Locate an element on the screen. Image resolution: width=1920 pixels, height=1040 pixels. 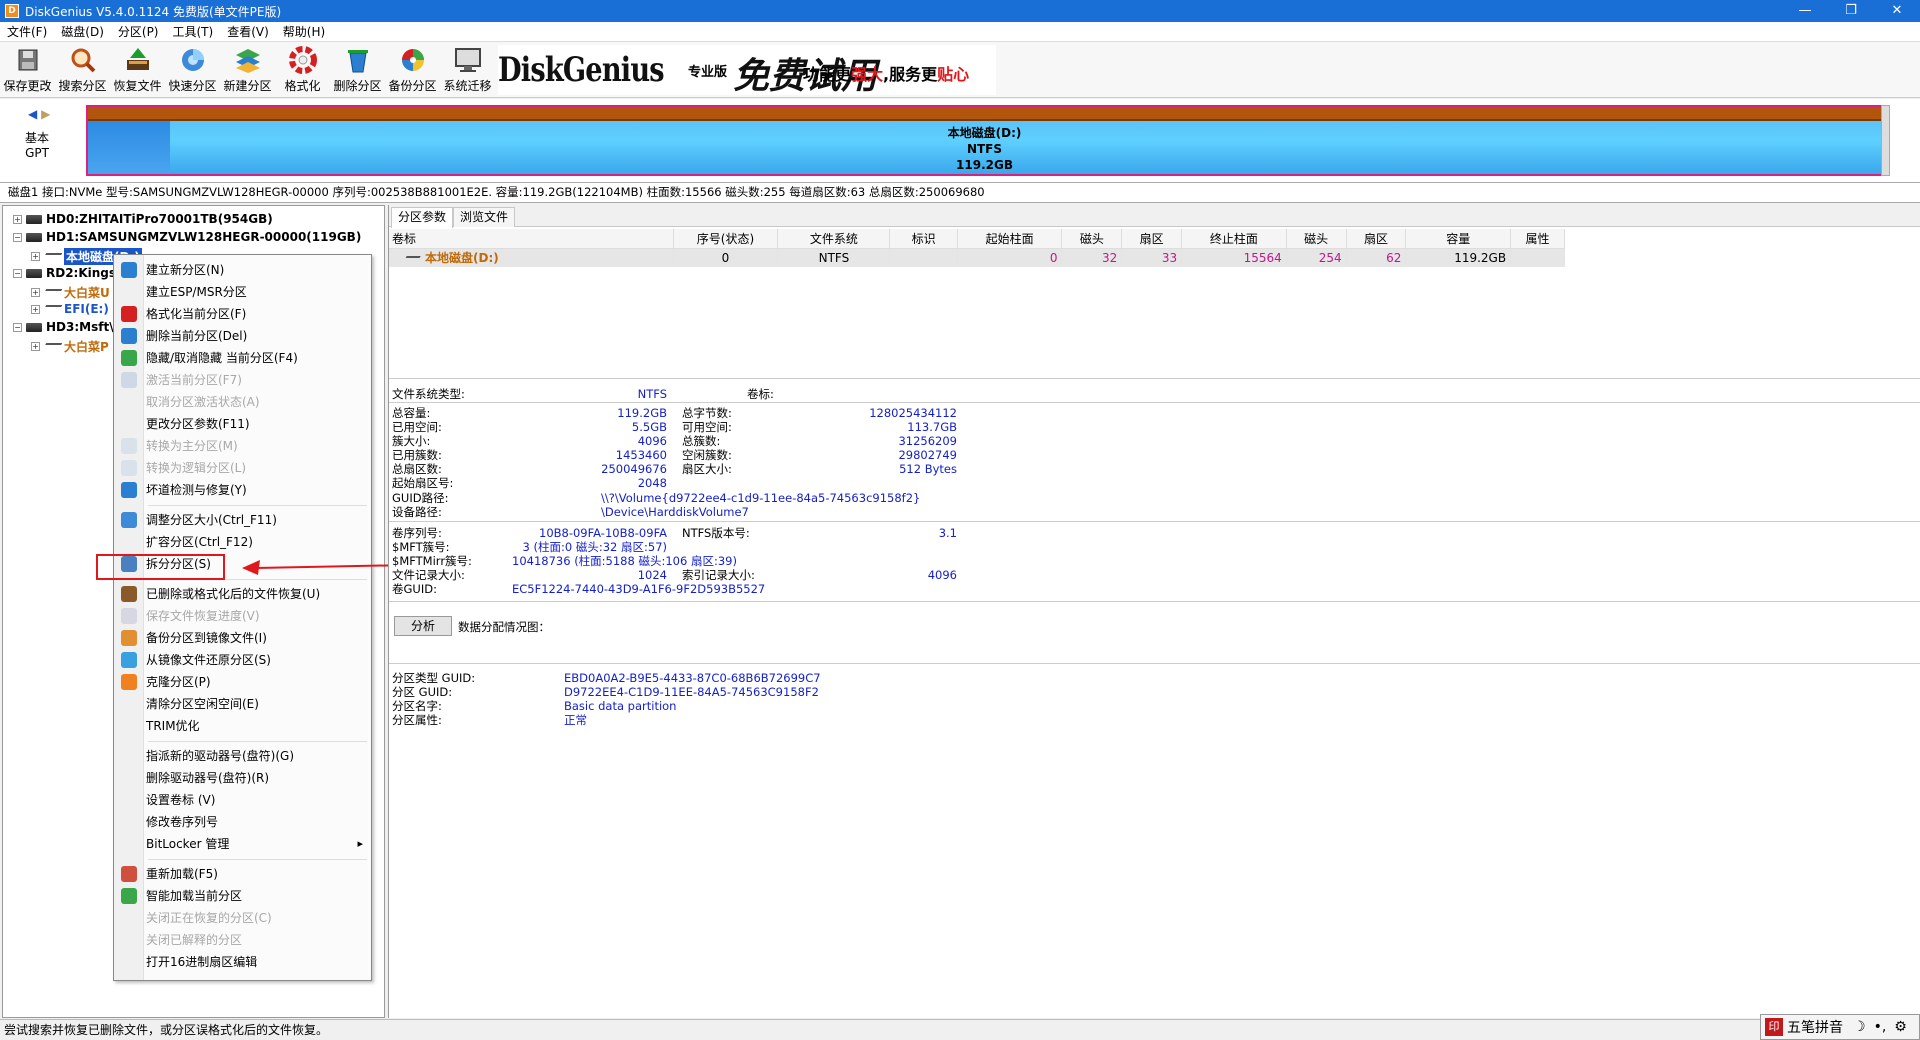
info-value: 1453460 is located at coordinates (641, 455).